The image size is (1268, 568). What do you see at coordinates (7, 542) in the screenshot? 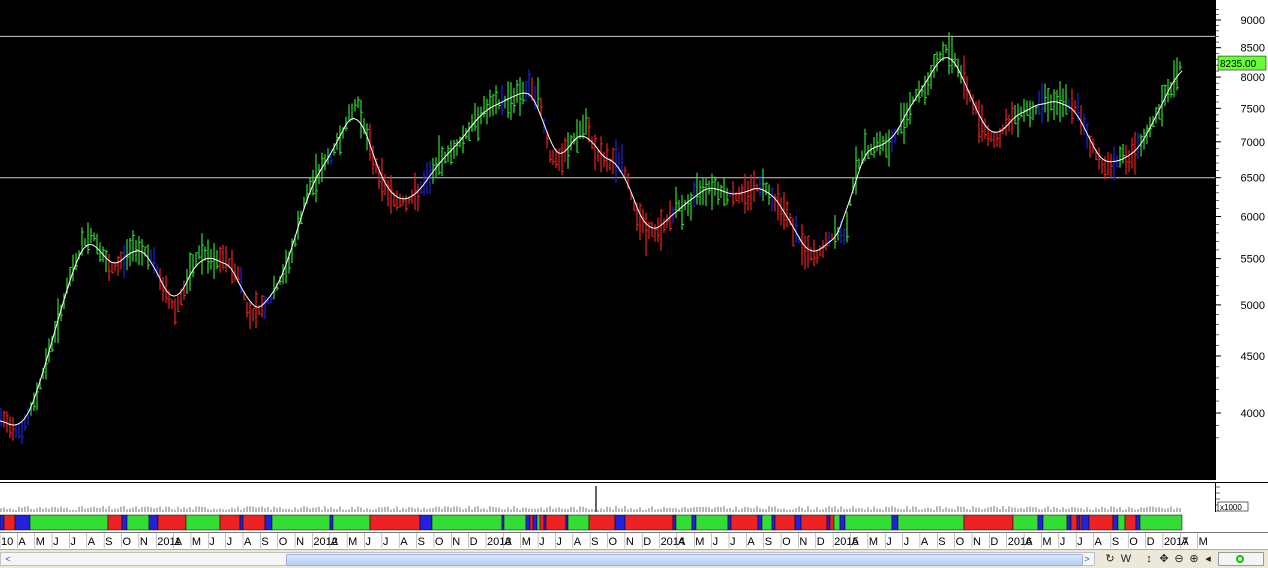
I see `time-axis-label: 10` at bounding box center [7, 542].